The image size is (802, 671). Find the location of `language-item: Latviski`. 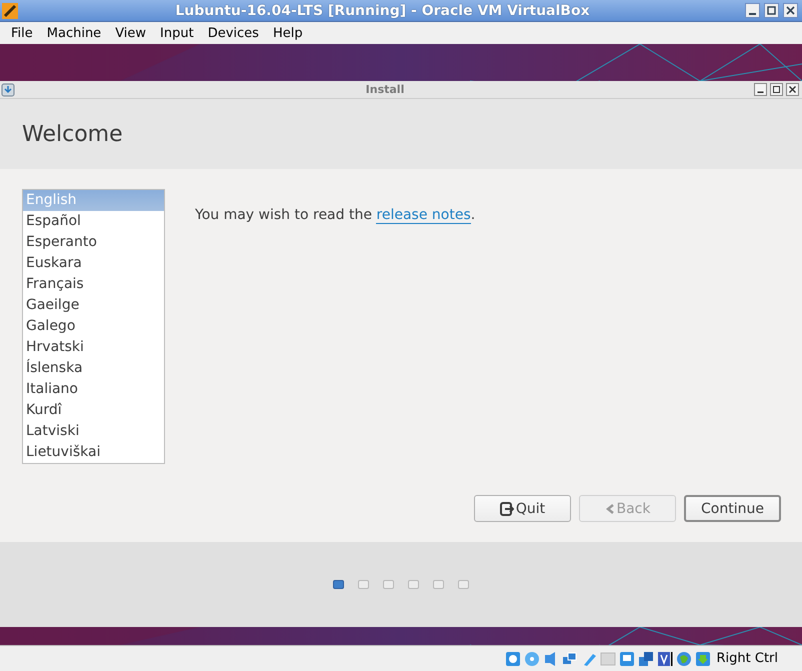

language-item: Latviski is located at coordinates (93, 431).